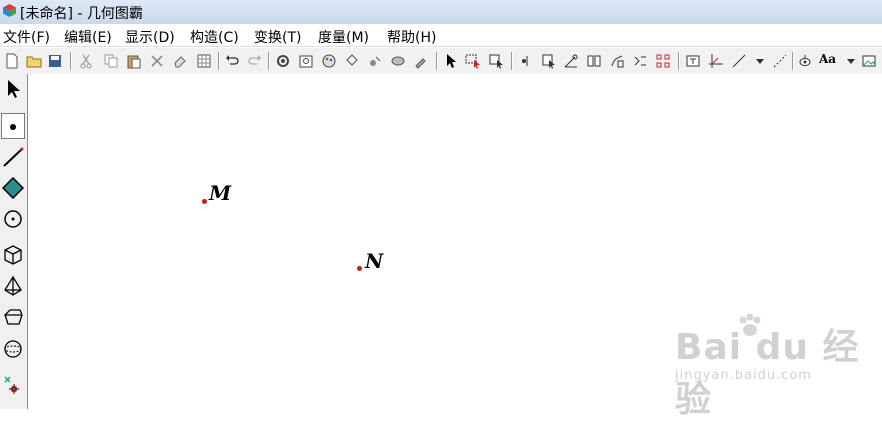 The width and height of the screenshot is (882, 422). I want to click on point-tool, so click(13, 126).